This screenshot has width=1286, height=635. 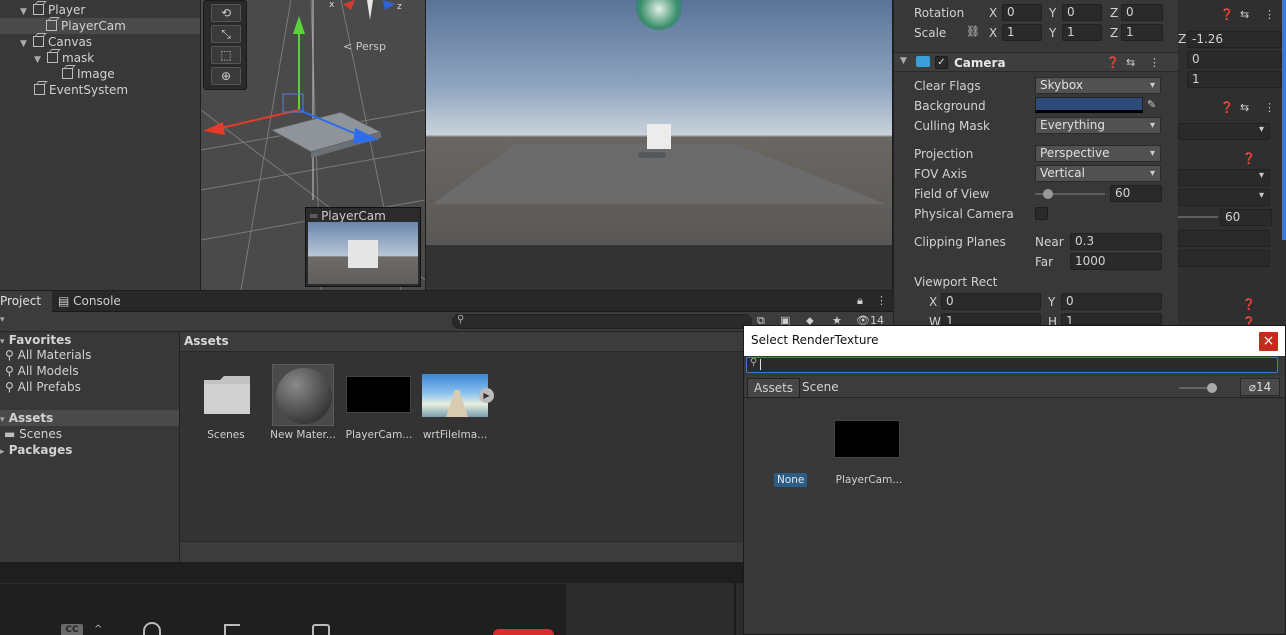 What do you see at coordinates (226, 13) in the screenshot?
I see `rotate-tool-button: ⟲` at bounding box center [226, 13].